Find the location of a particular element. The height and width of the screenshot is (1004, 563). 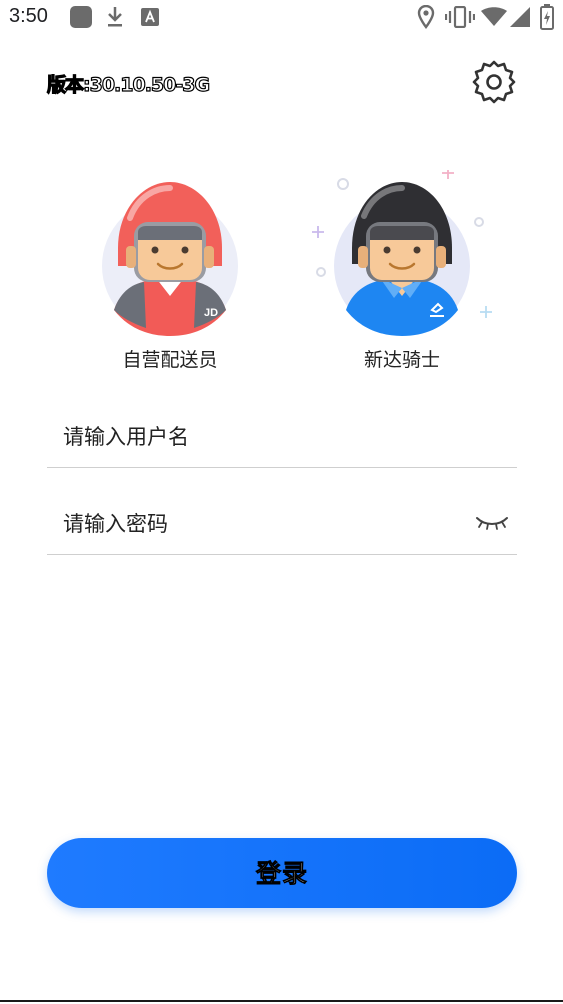

download-icon is located at coordinates (115, 17).